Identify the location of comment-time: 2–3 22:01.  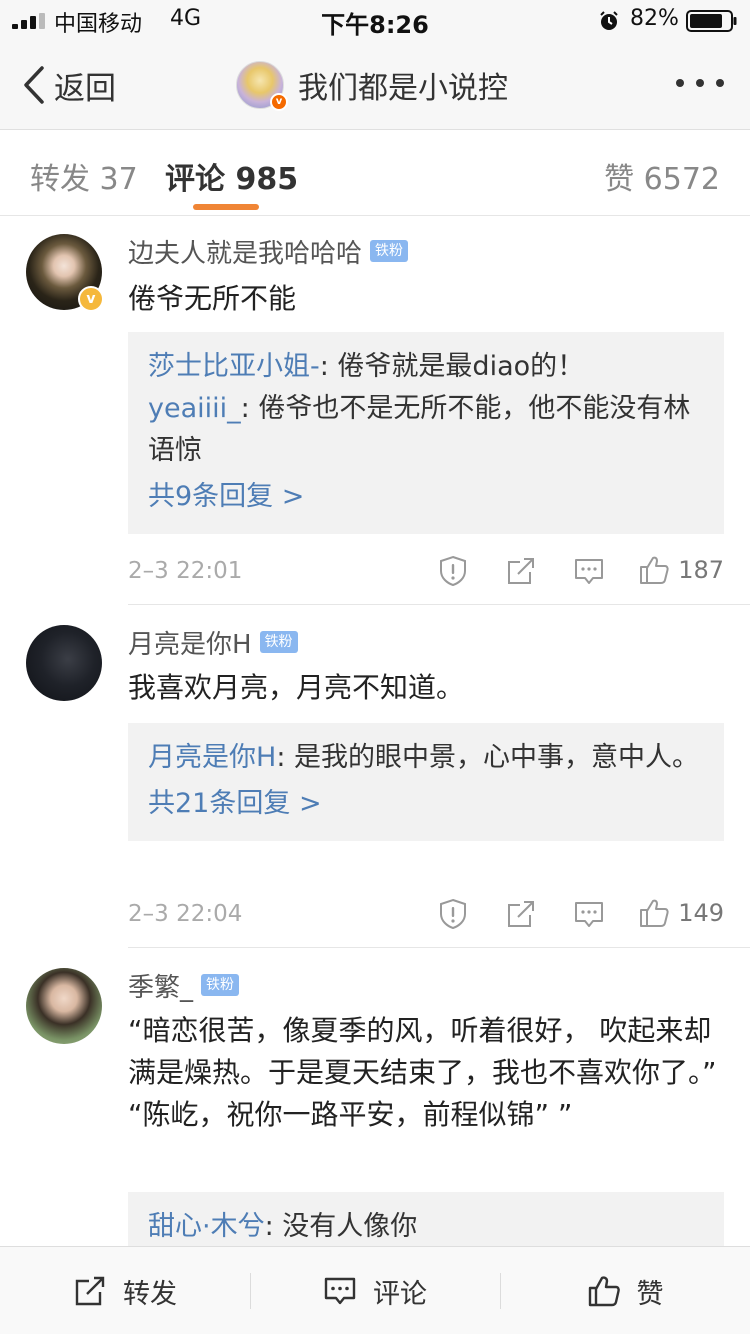
(185, 571).